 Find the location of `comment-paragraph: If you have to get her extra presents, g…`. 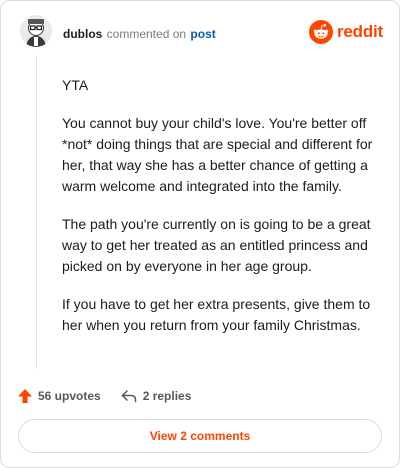

comment-paragraph: If you have to get her extra presents, g… is located at coordinates (216, 314).